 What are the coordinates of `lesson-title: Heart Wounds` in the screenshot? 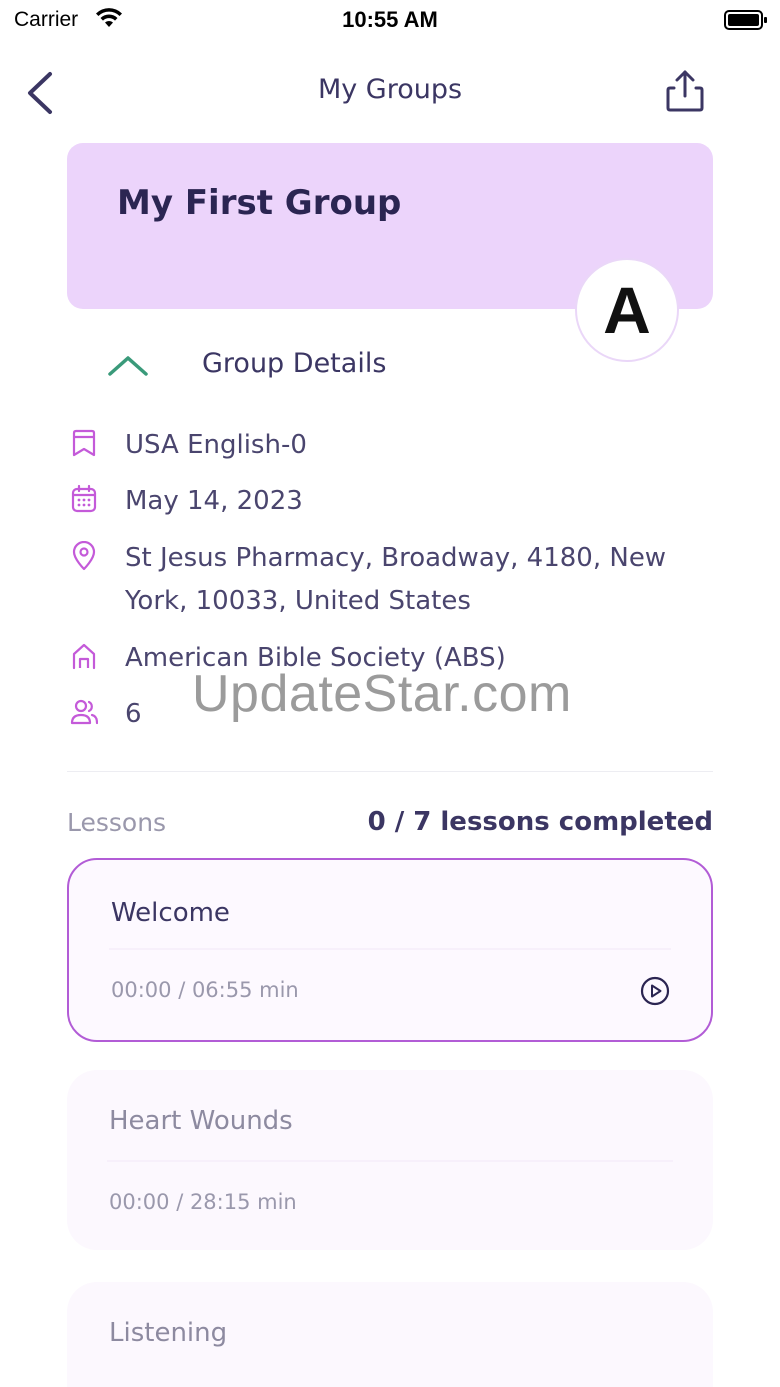 It's located at (201, 1121).